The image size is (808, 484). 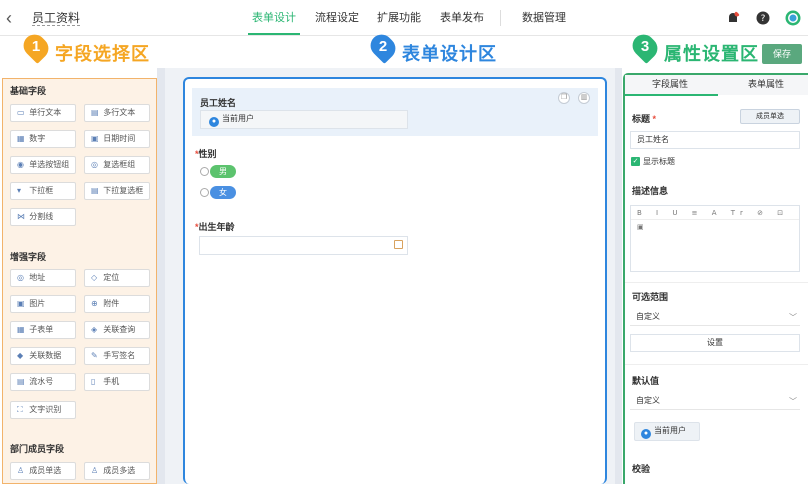 I want to click on current-user-chip: ● 当前用户, so click(x=231, y=119).